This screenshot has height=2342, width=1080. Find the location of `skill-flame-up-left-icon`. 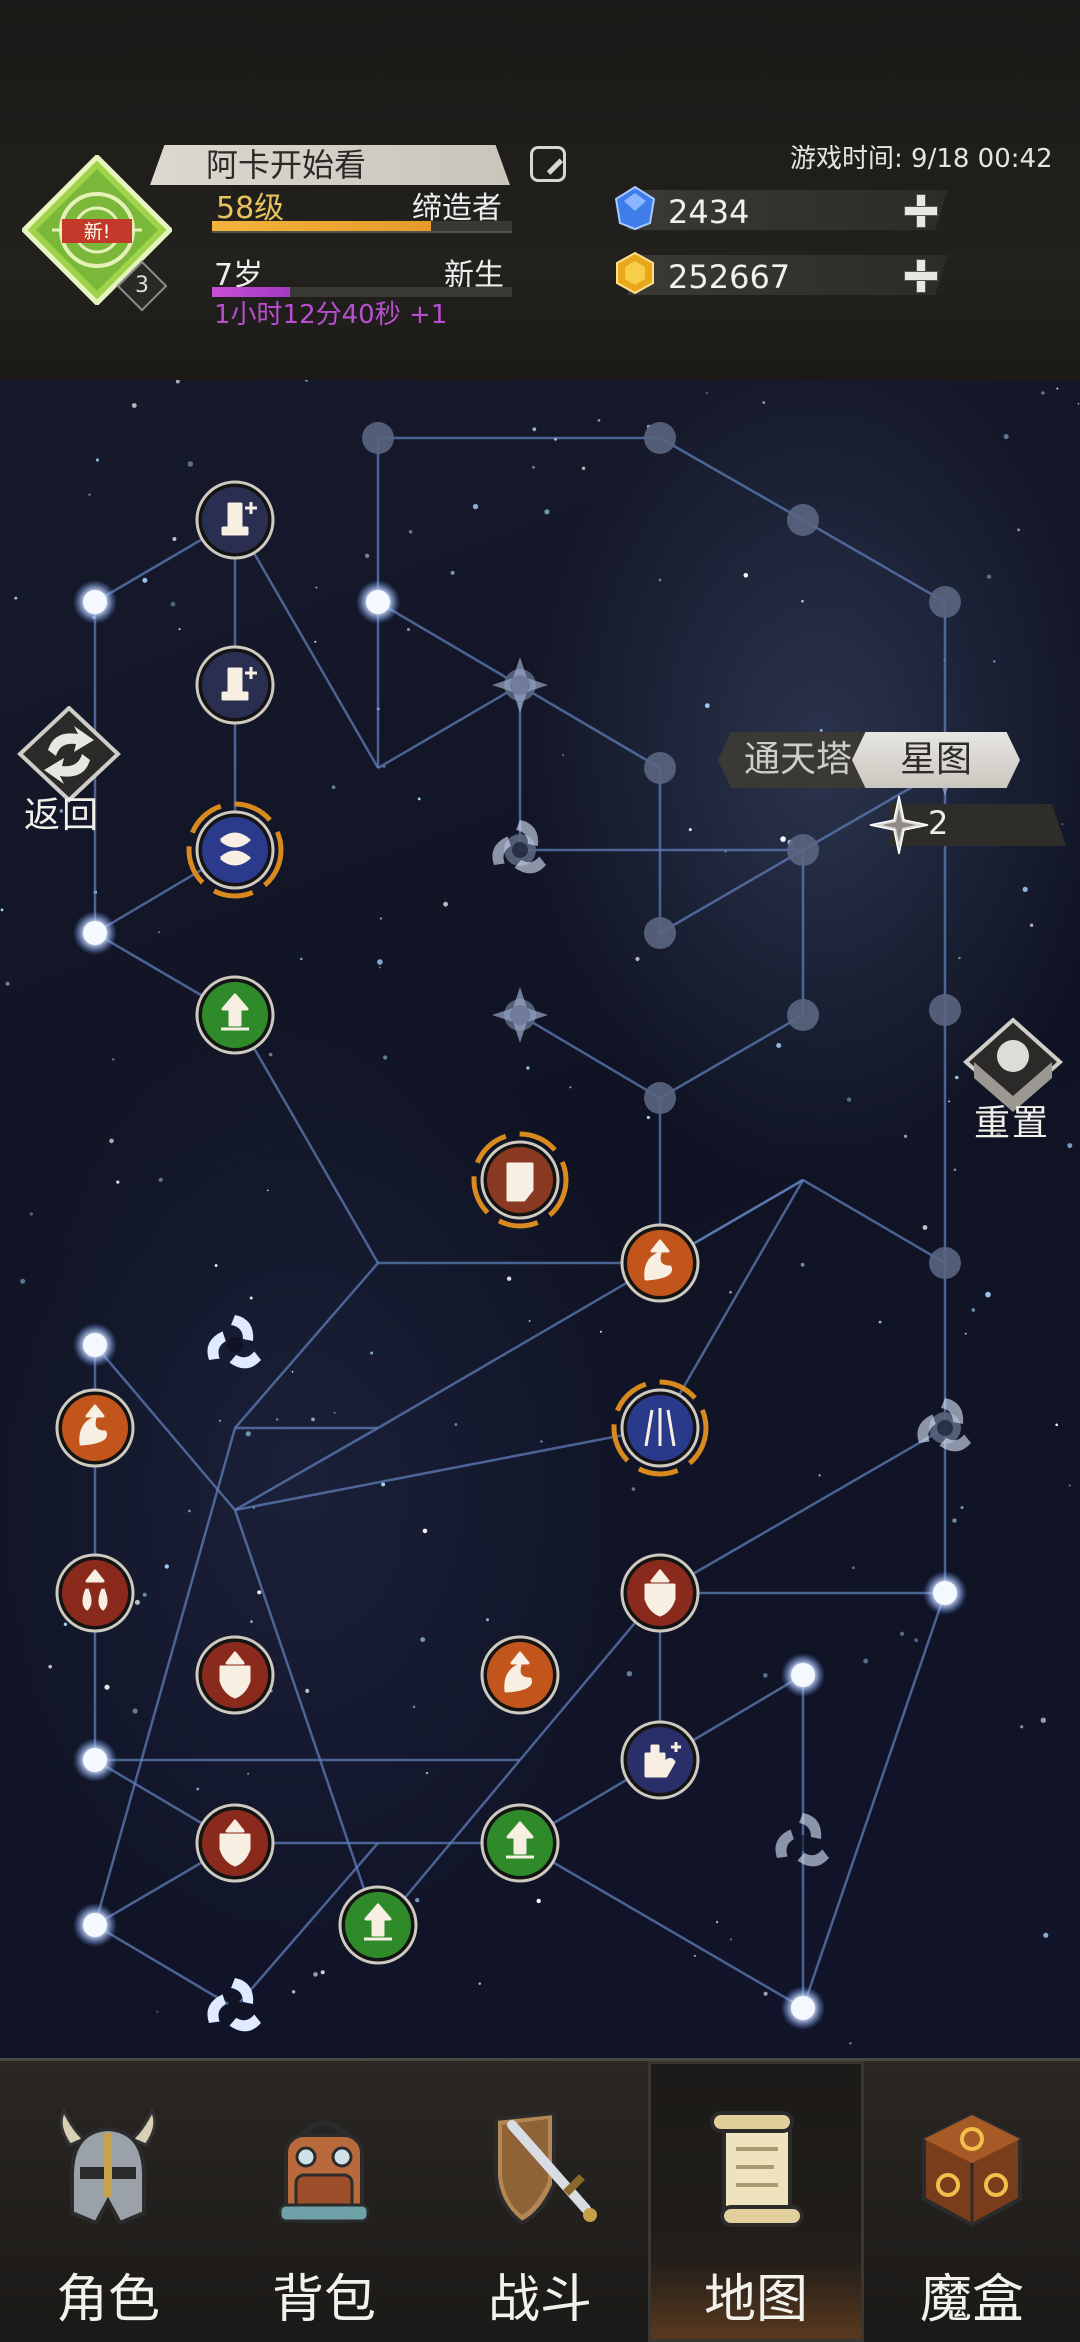

skill-flame-up-left-icon is located at coordinates (95, 1428).